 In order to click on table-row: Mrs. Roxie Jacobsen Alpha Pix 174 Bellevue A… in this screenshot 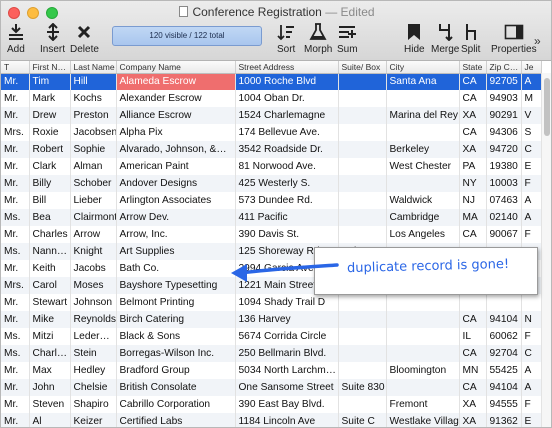, I will do `click(271, 132)`.